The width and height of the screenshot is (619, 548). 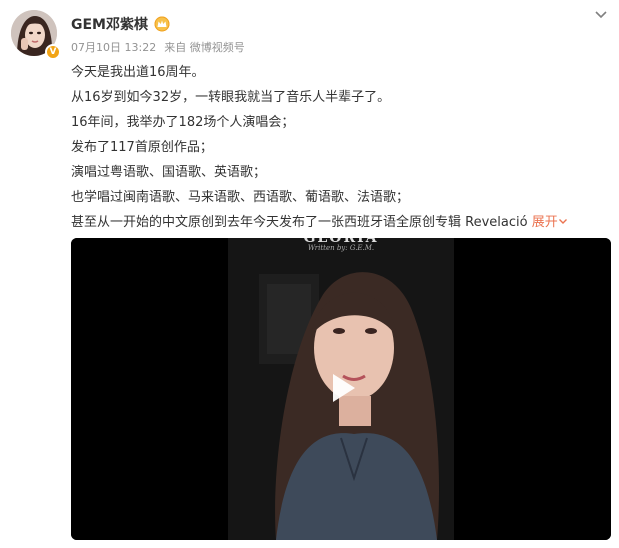 What do you see at coordinates (299, 222) in the screenshot?
I see `post-text-line: 甚至从一开始的中文原创到去年今天发布了一张西班牙语全原创专辑 Revelació` at bounding box center [299, 222].